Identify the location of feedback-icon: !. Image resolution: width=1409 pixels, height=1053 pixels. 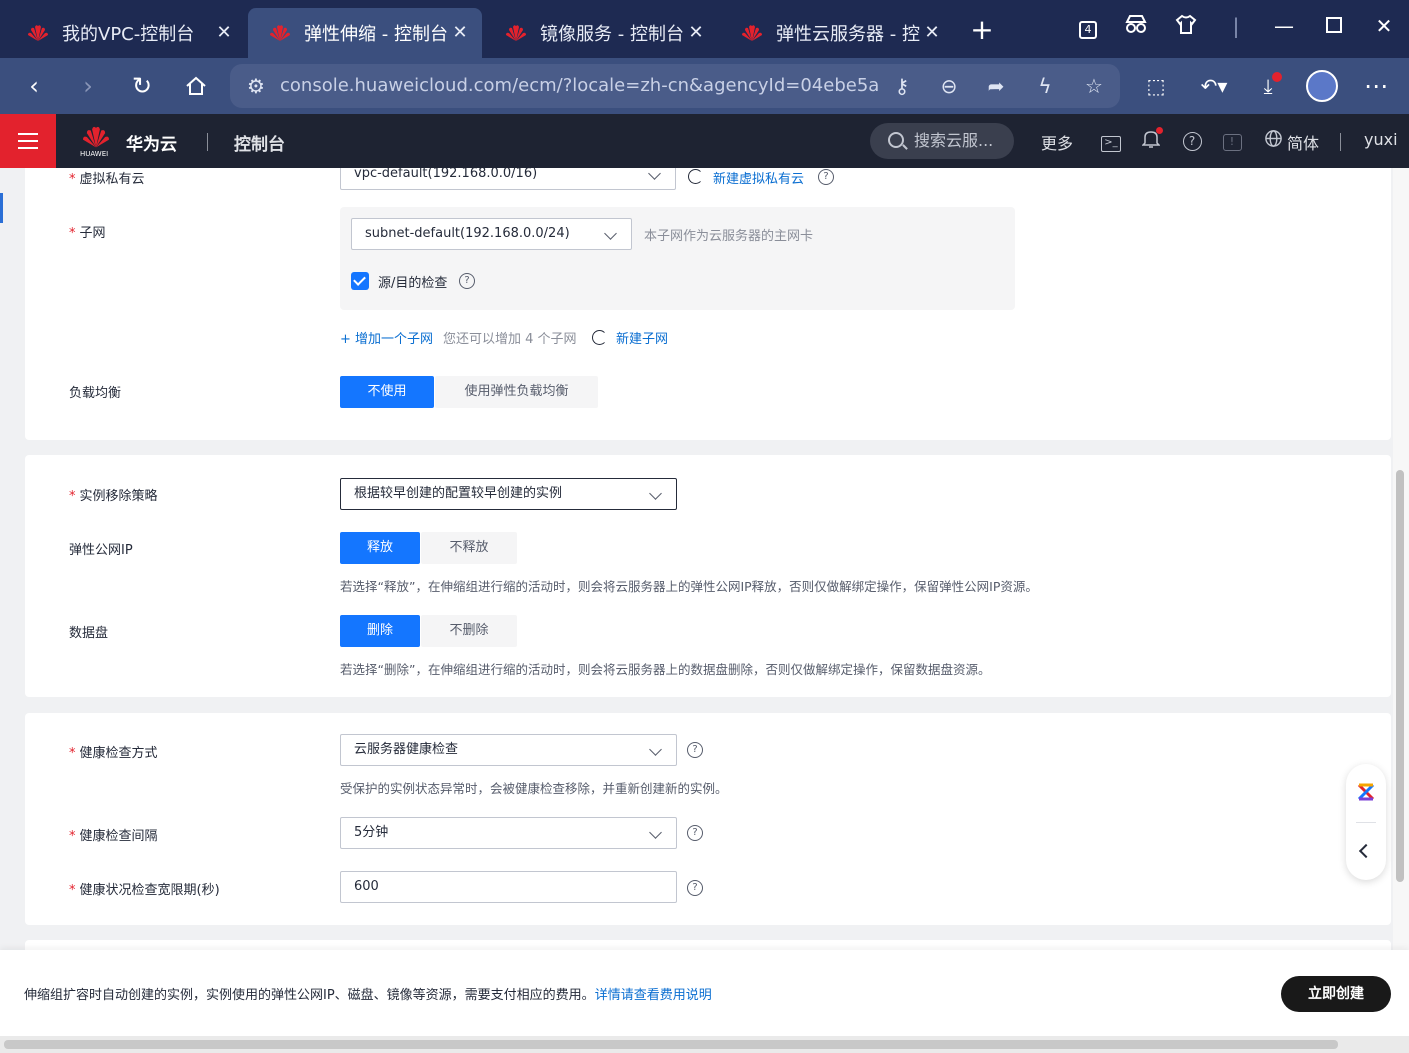
(1232, 140).